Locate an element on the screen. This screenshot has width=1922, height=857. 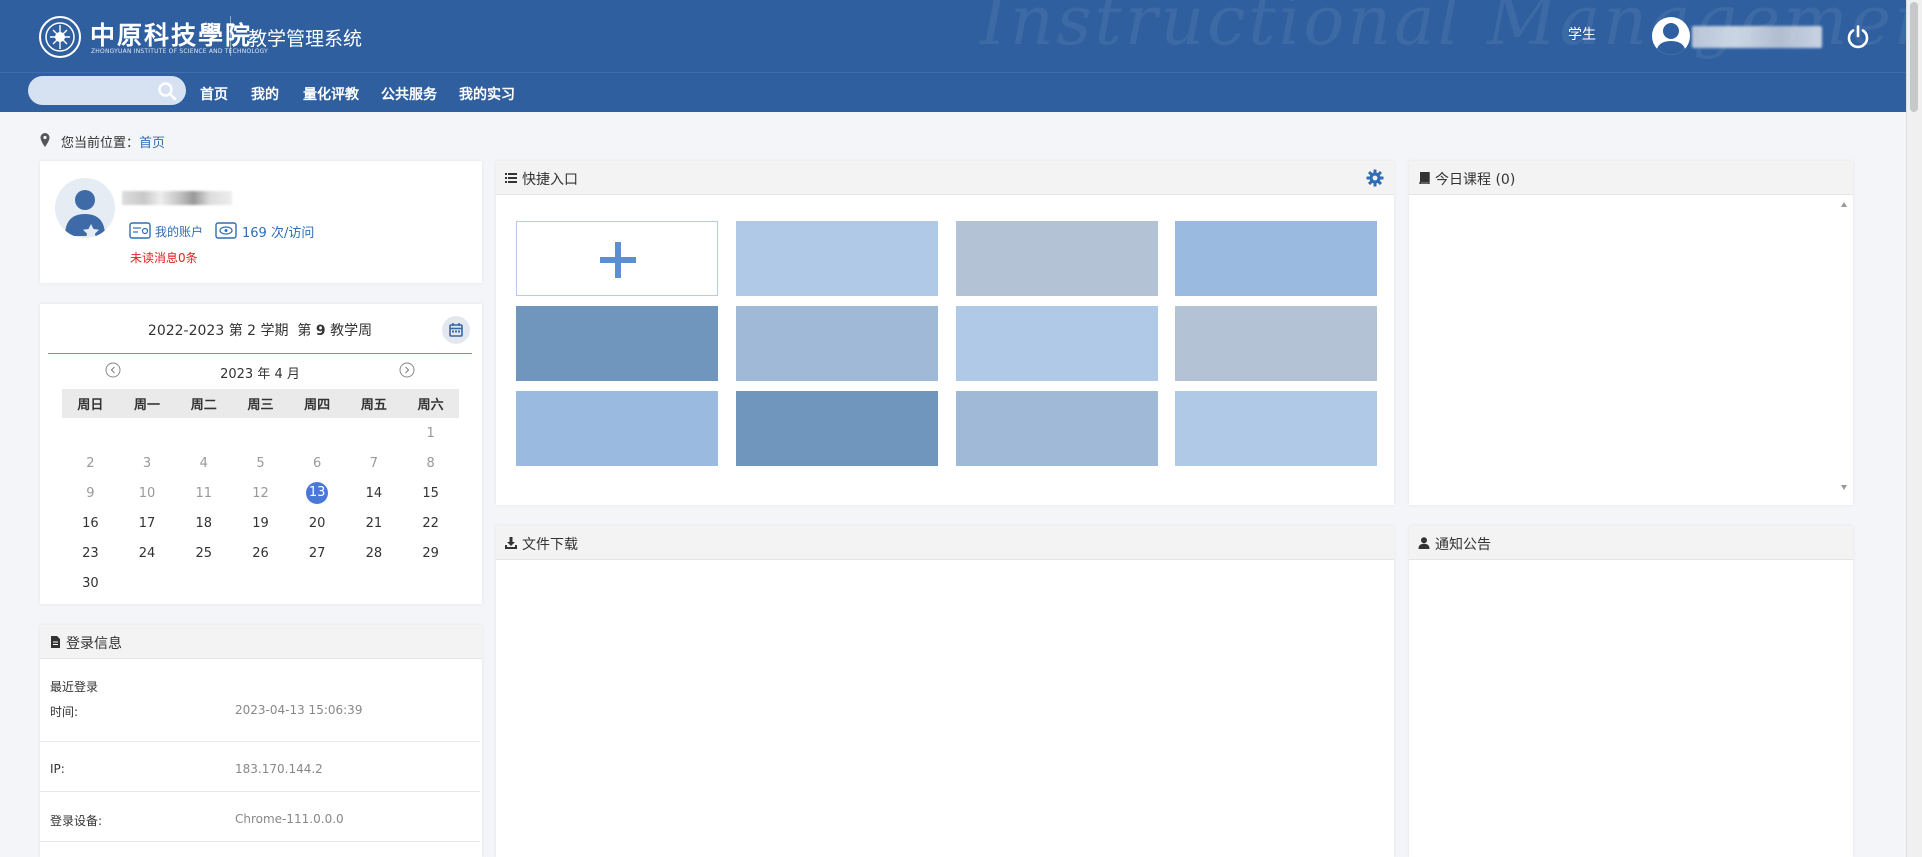
system-title: 教学管理系统 is located at coordinates (305, 39).